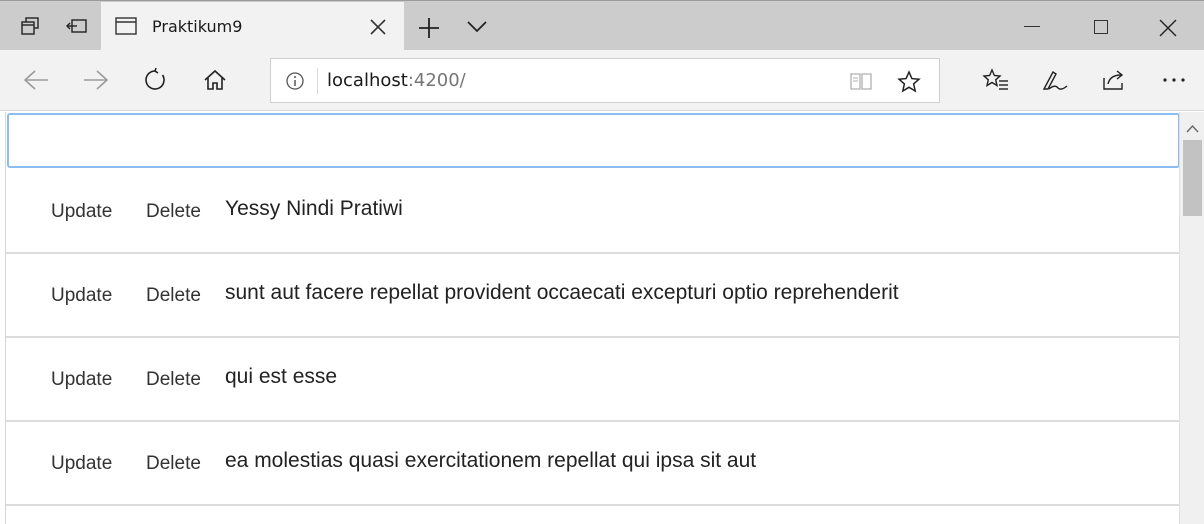 This screenshot has height=524, width=1204. I want to click on navigation-bar: localhost:4200/, so click(602, 80).